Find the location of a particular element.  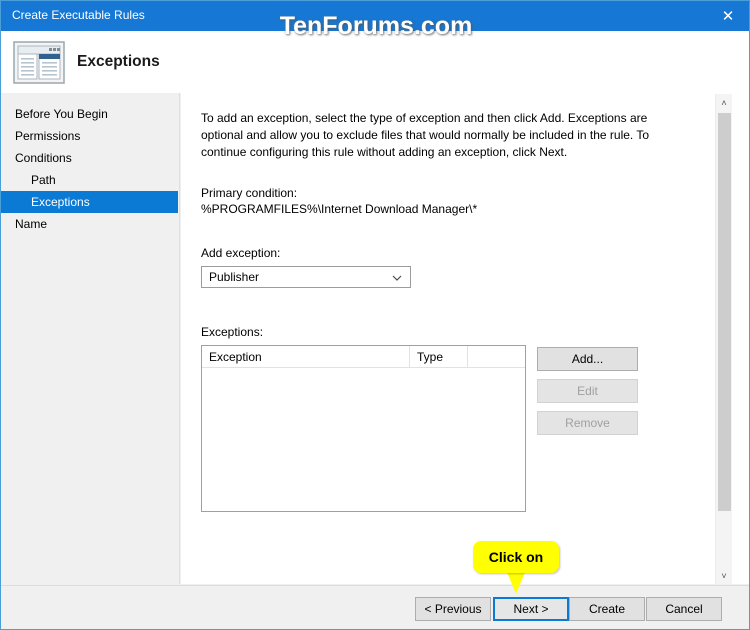

column-header-exception: Exception is located at coordinates (306, 357).